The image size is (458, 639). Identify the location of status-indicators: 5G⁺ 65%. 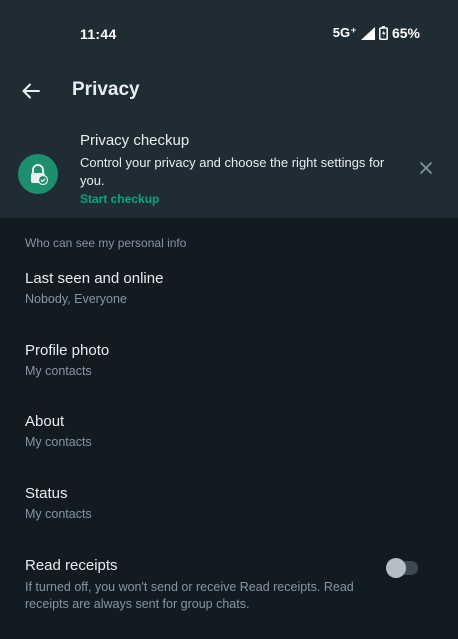
(376, 33).